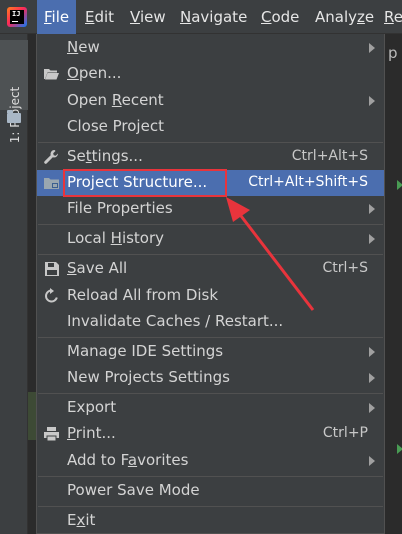 The height and width of the screenshot is (534, 402). I want to click on project-structure-folder-icon, so click(51, 183).